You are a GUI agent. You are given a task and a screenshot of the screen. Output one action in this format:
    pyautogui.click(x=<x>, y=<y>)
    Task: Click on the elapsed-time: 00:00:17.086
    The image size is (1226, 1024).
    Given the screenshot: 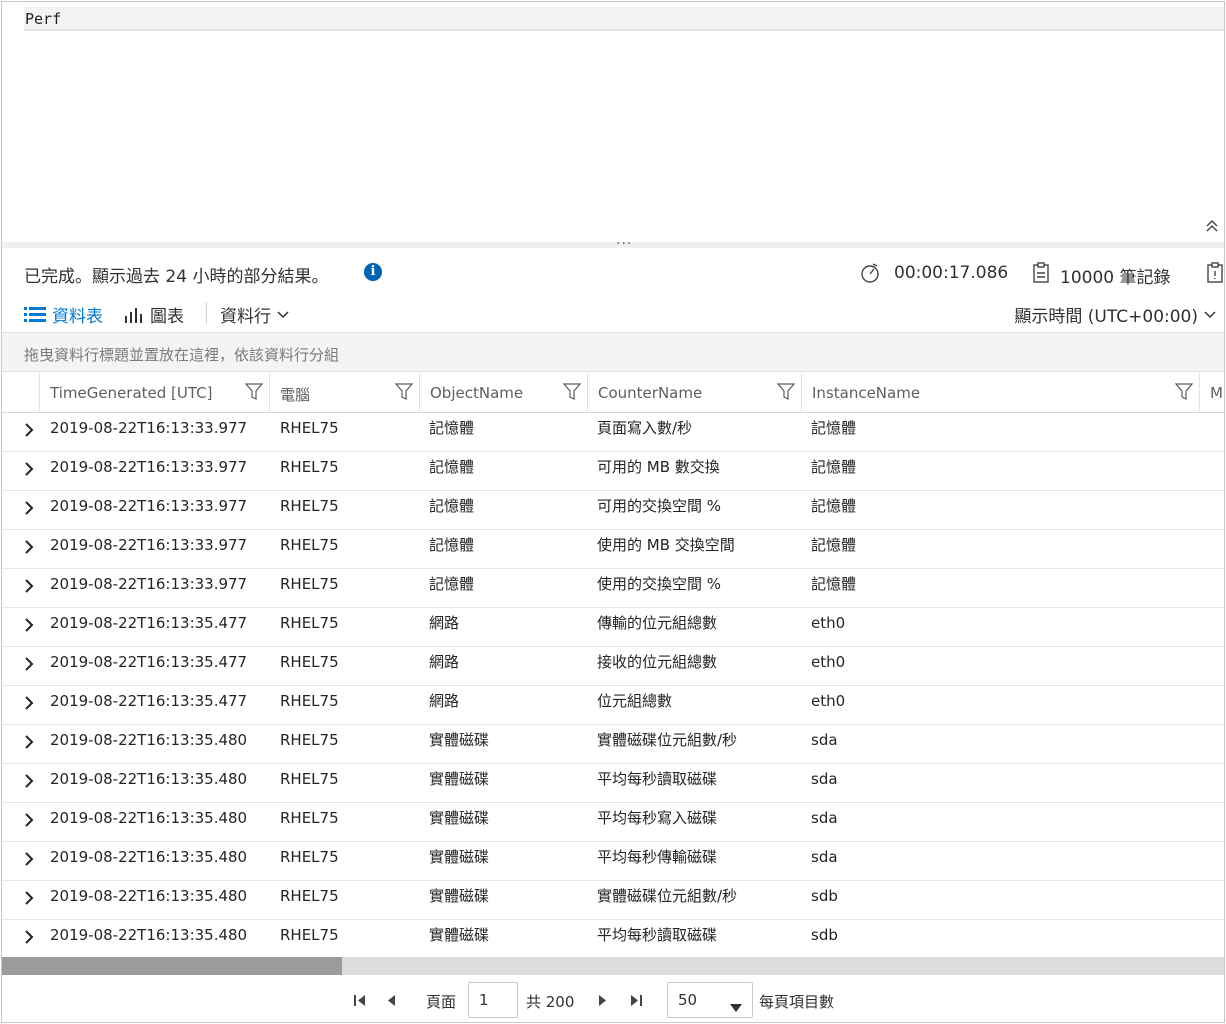 What is the action you would take?
    pyautogui.click(x=951, y=273)
    